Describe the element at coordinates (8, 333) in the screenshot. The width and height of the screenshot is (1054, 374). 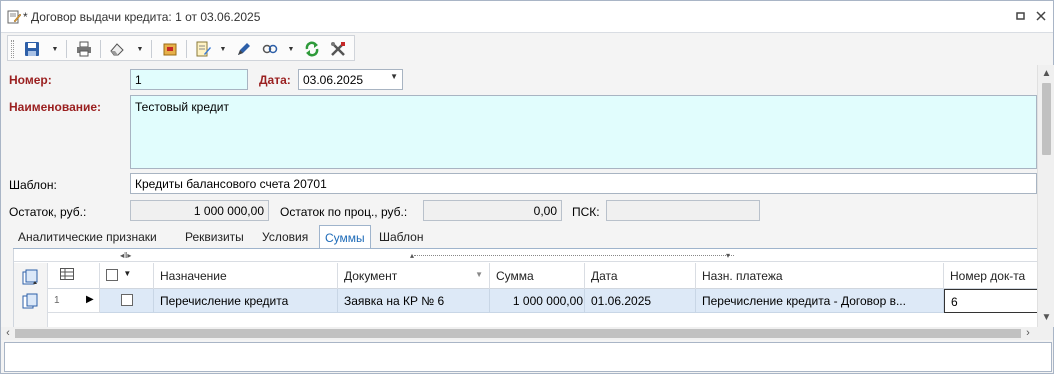
I see `scroll-left-icon: ‹` at that location.